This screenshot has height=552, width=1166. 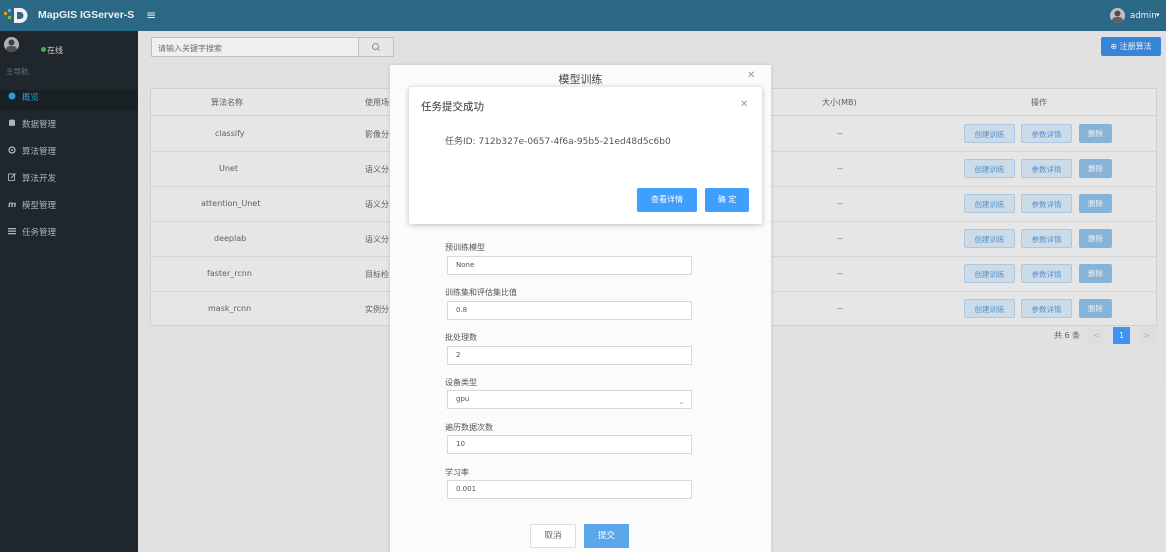 I want to click on submit-button: 提交, so click(x=606, y=536).